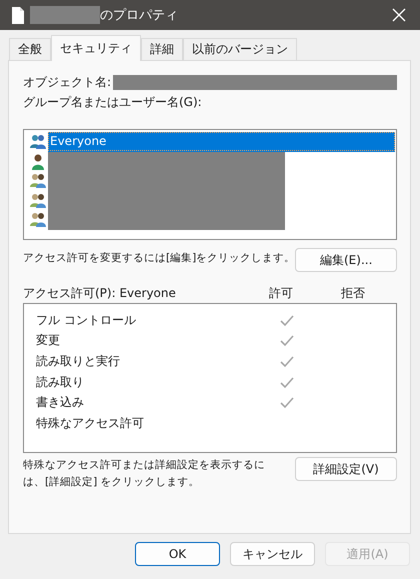  What do you see at coordinates (60, 403) in the screenshot?
I see `permission-name: 書き込み` at bounding box center [60, 403].